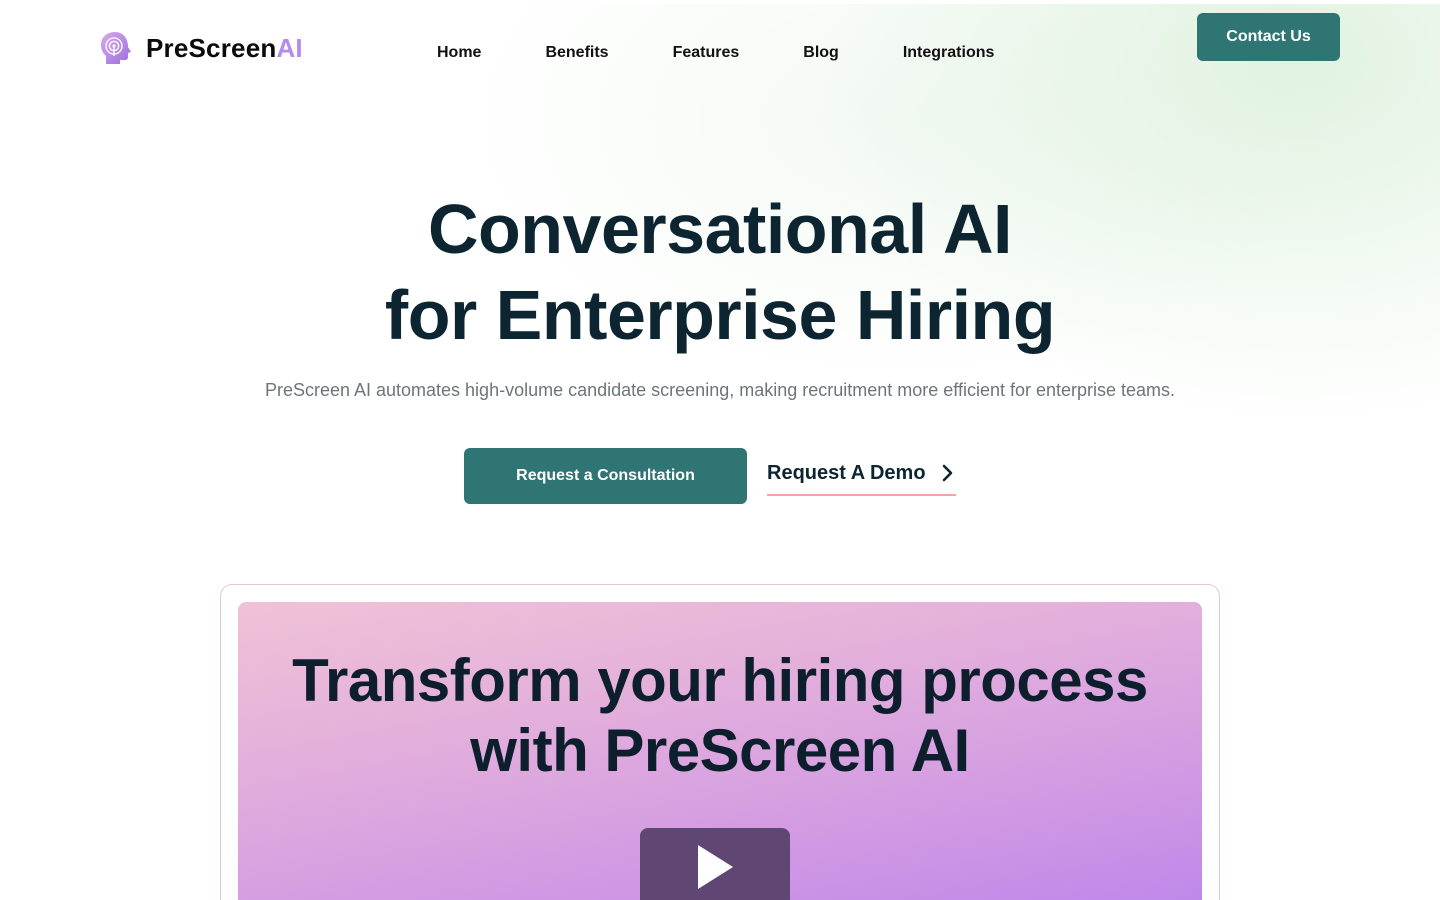  I want to click on main-nav: Home Benefits Features Blog Integrations, so click(715, 53).